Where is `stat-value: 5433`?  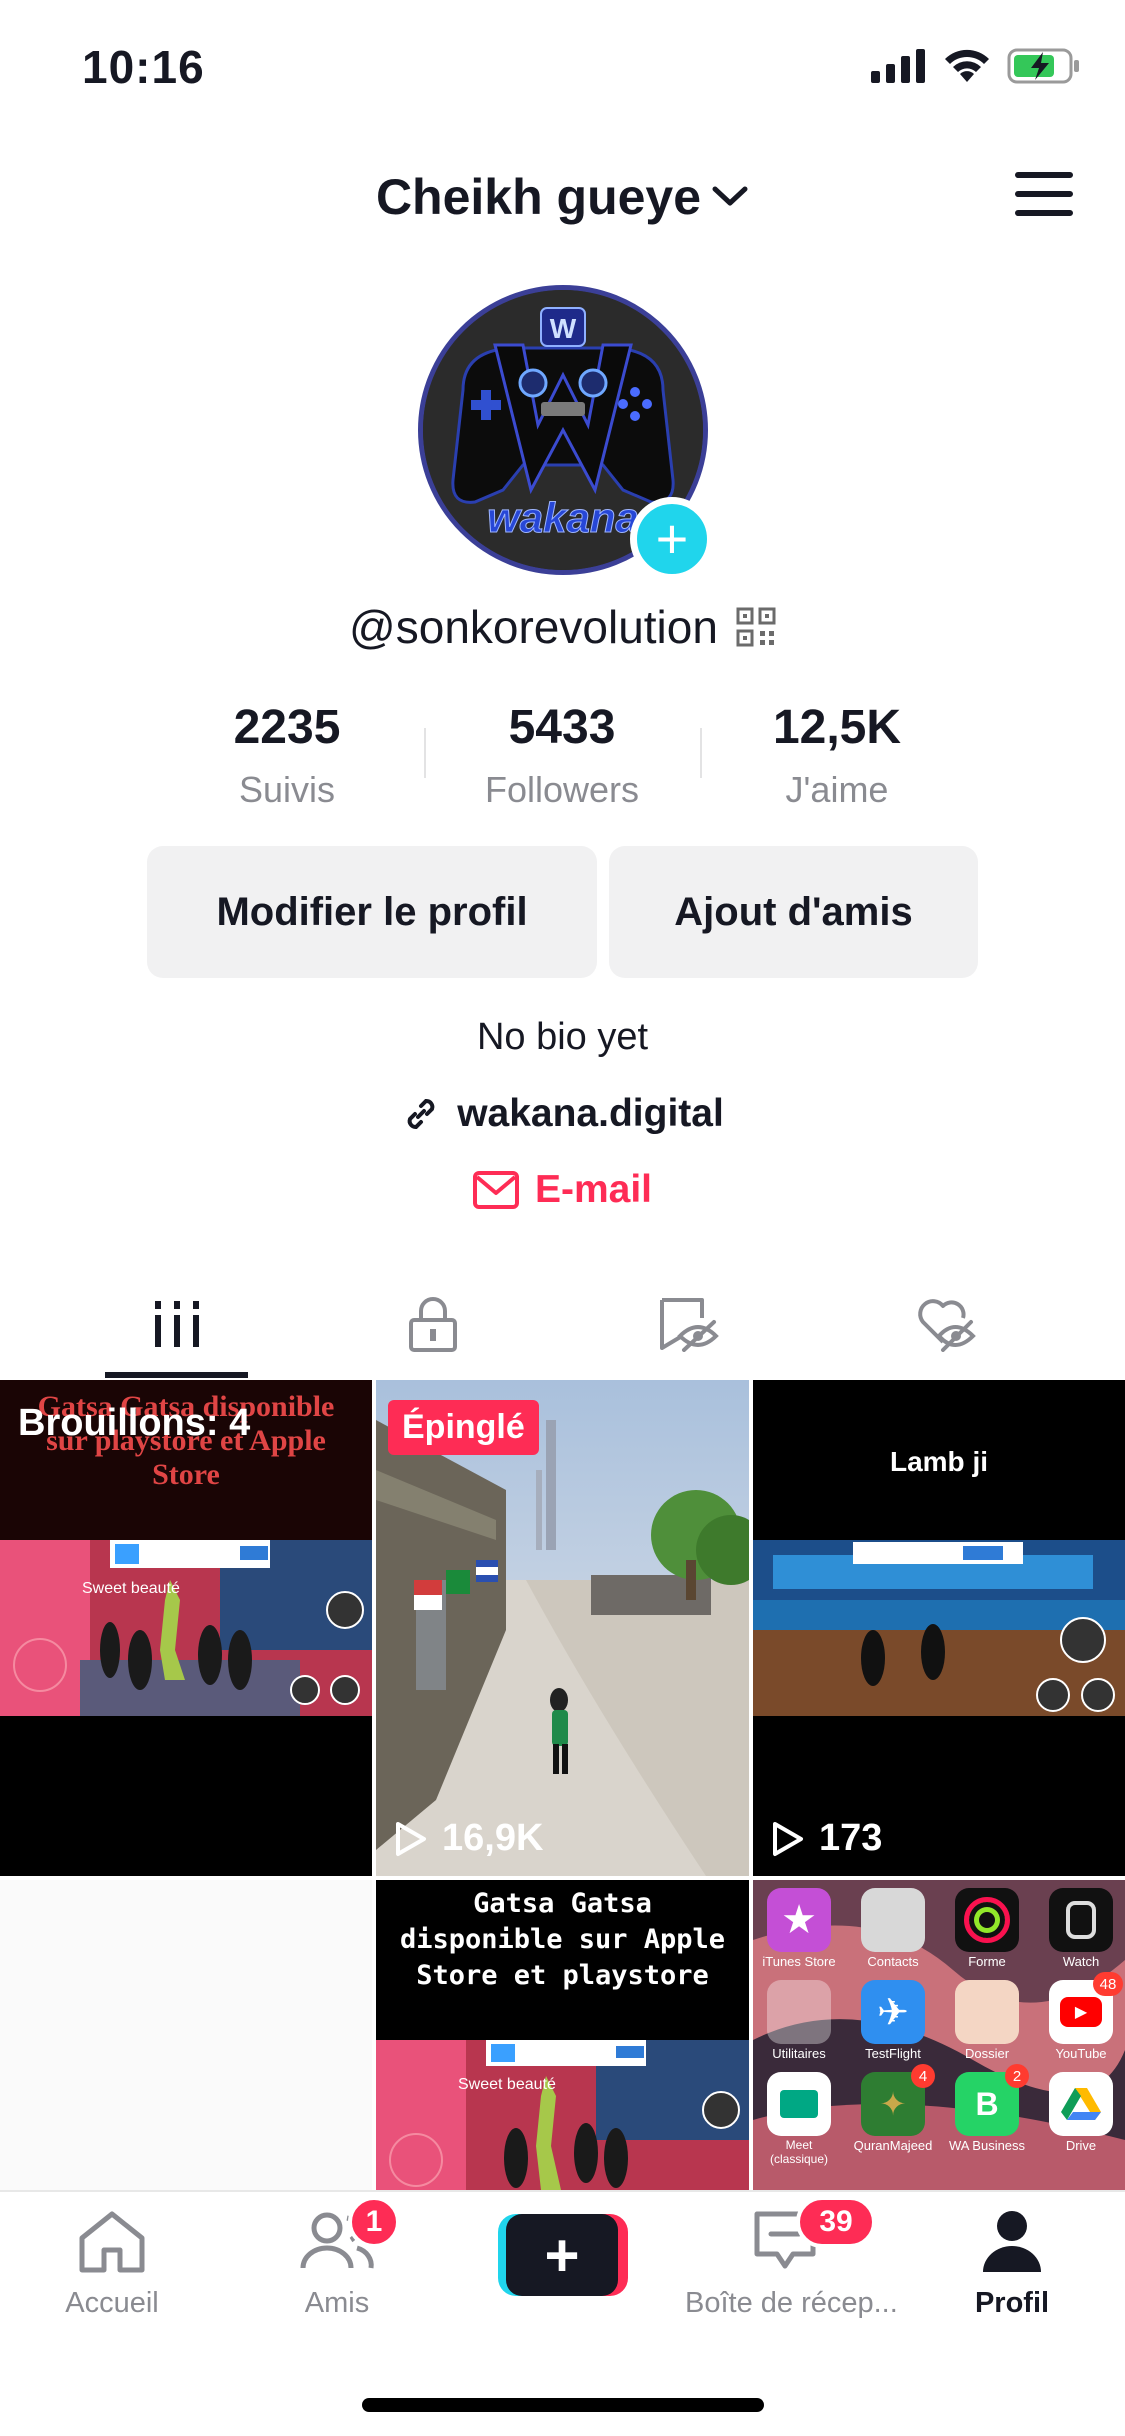 stat-value: 5433 is located at coordinates (562, 727).